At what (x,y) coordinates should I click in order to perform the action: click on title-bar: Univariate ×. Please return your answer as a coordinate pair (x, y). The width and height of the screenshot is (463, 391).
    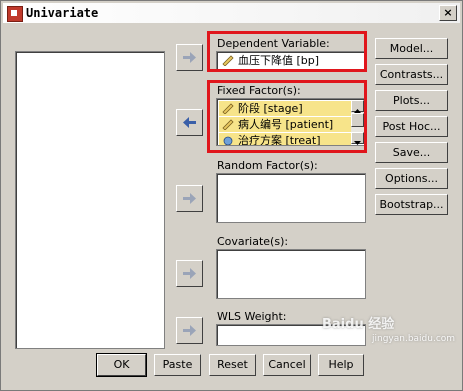
    Looking at the image, I should click on (231, 13).